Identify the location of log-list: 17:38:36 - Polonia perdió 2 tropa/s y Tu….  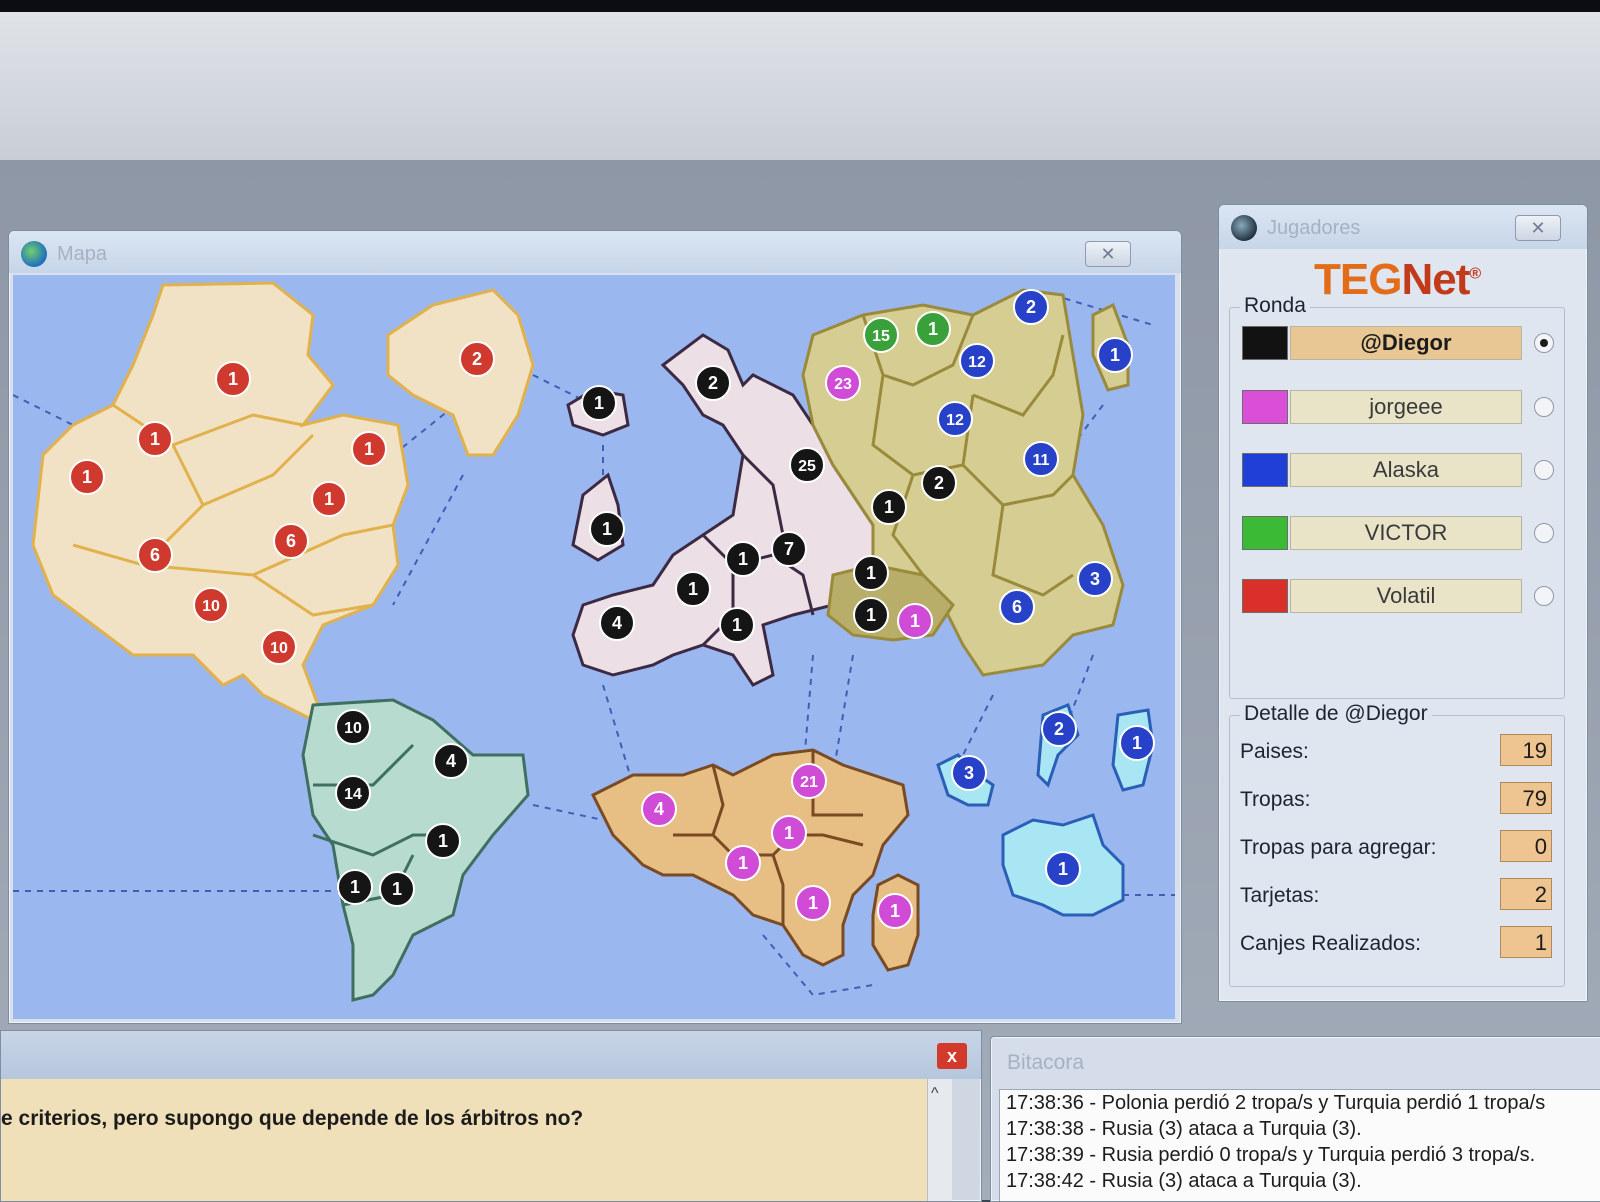
(1299, 1145).